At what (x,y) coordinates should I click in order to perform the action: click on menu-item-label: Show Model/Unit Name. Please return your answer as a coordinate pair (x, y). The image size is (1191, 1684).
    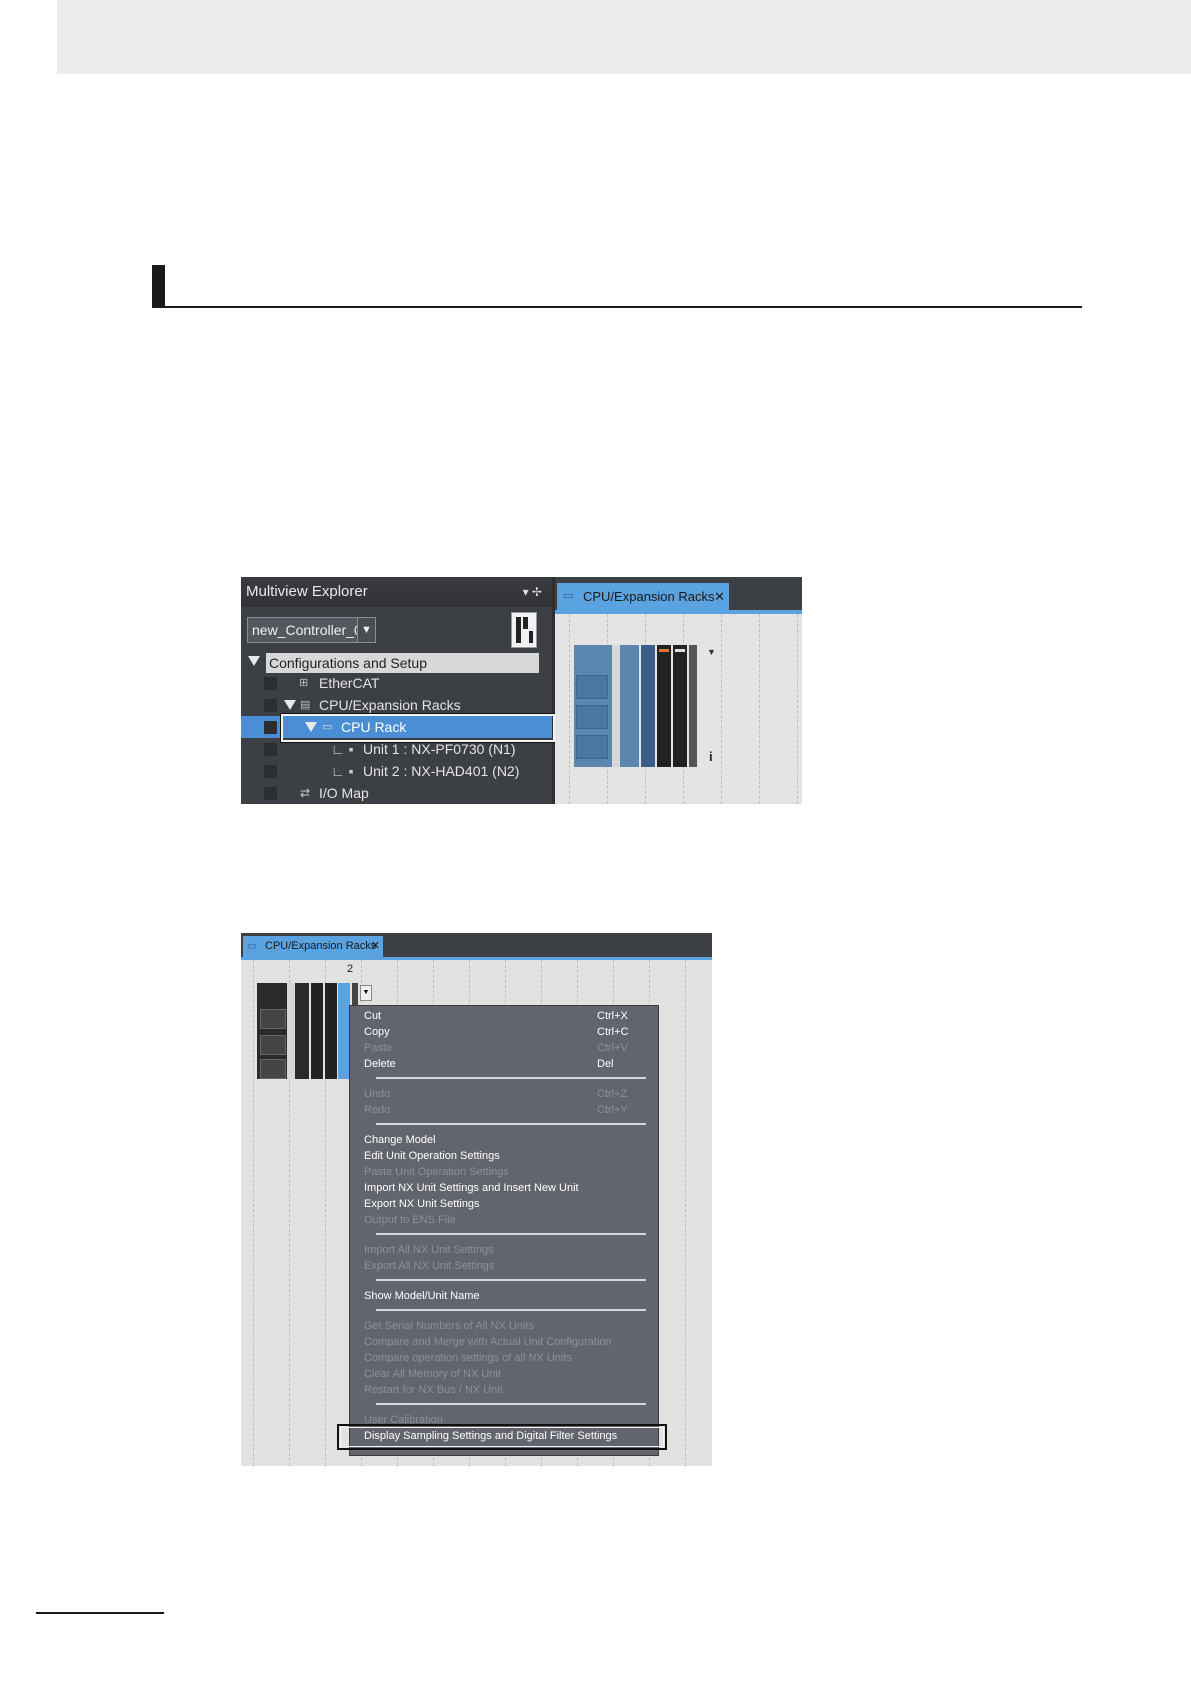
    Looking at the image, I should click on (422, 1296).